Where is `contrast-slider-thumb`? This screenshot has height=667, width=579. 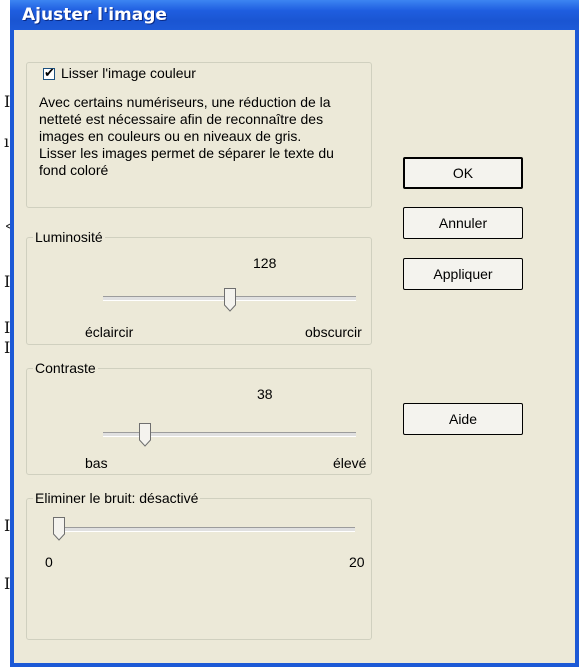
contrast-slider-thumb is located at coordinates (145, 435).